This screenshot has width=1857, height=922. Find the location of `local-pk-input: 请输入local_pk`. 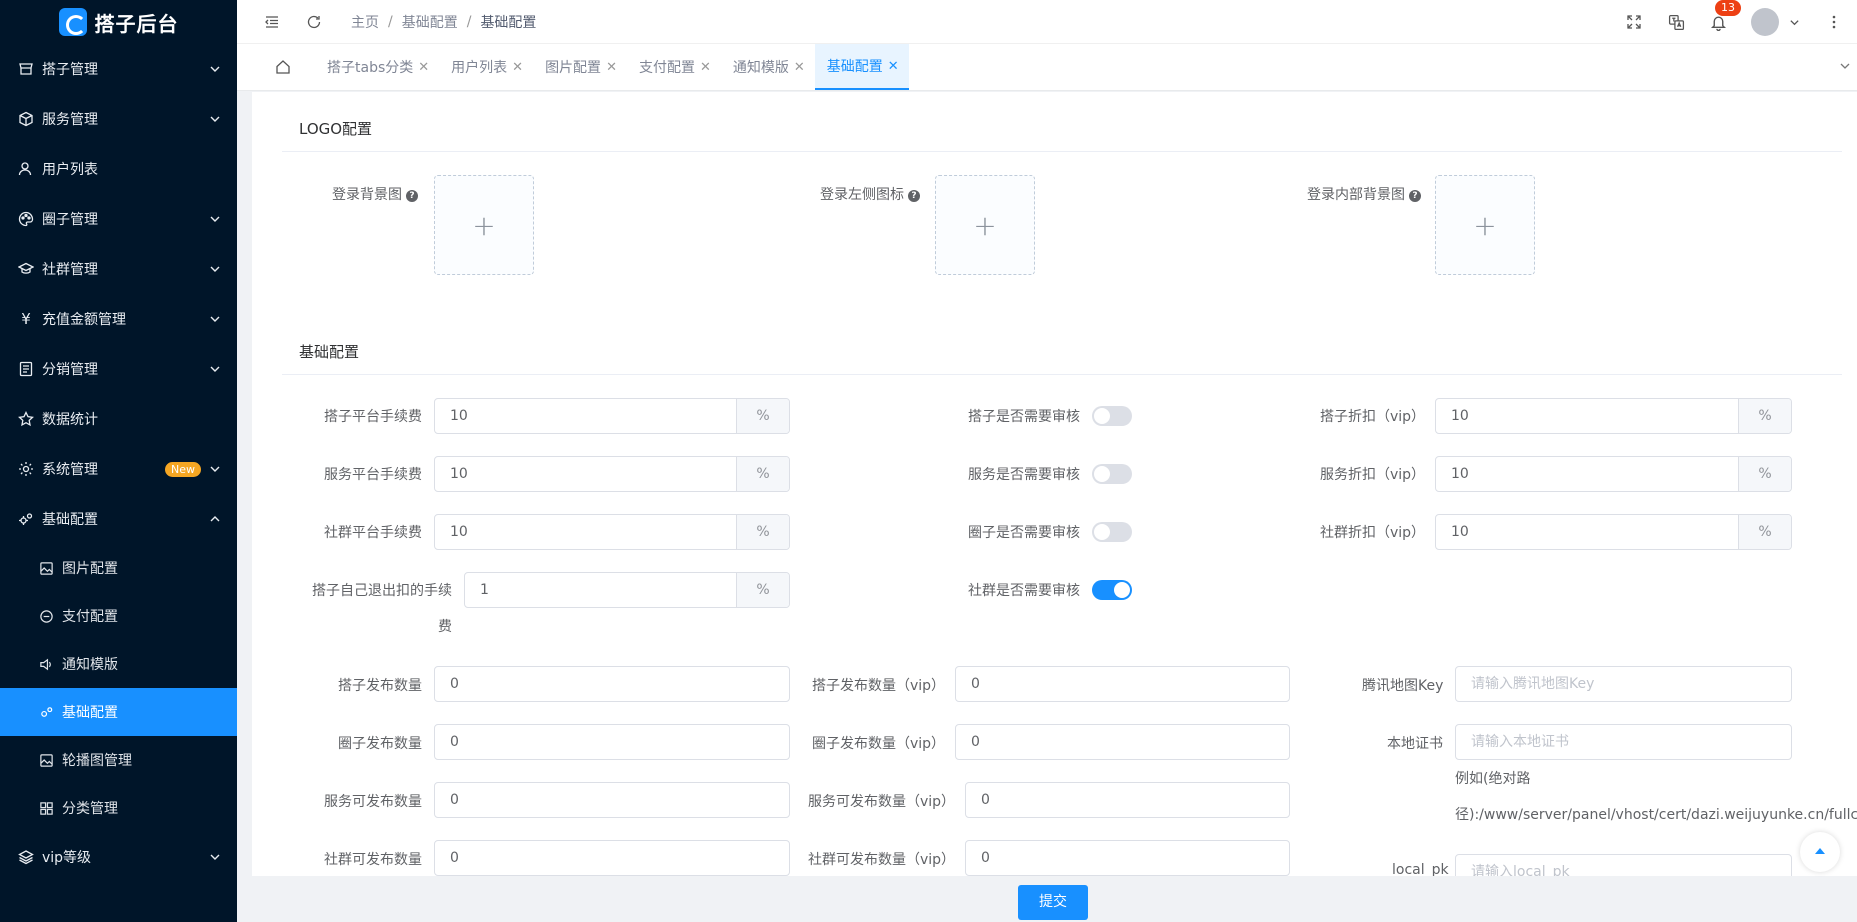

local-pk-input: 请输入local_pk is located at coordinates (1623, 865).